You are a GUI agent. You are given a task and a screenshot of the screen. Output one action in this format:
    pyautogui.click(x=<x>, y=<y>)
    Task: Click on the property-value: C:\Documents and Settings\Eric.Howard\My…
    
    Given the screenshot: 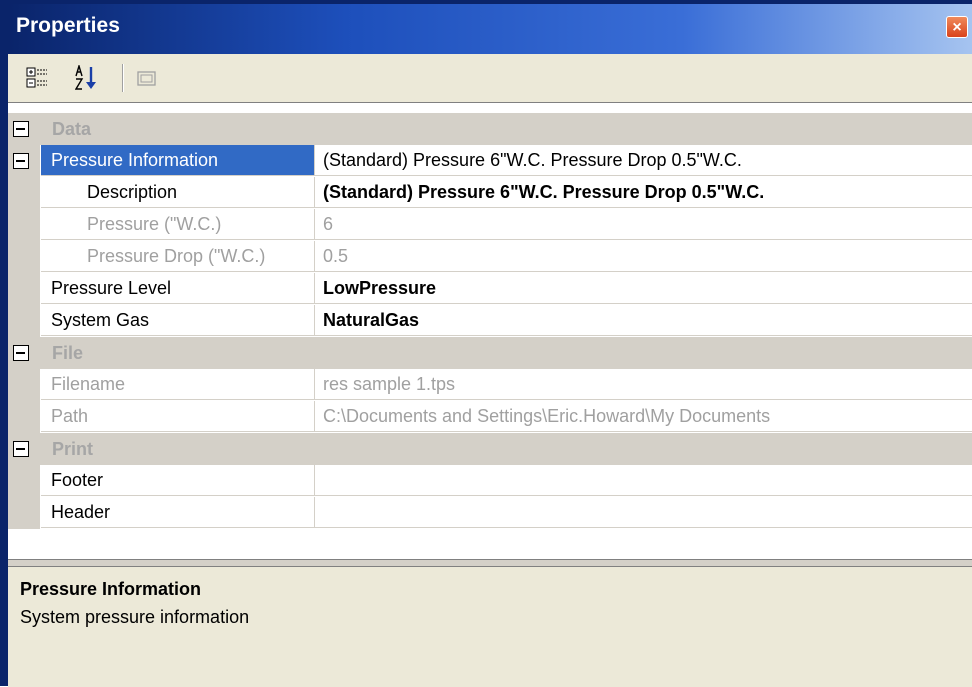 What is the action you would take?
    pyautogui.click(x=643, y=416)
    